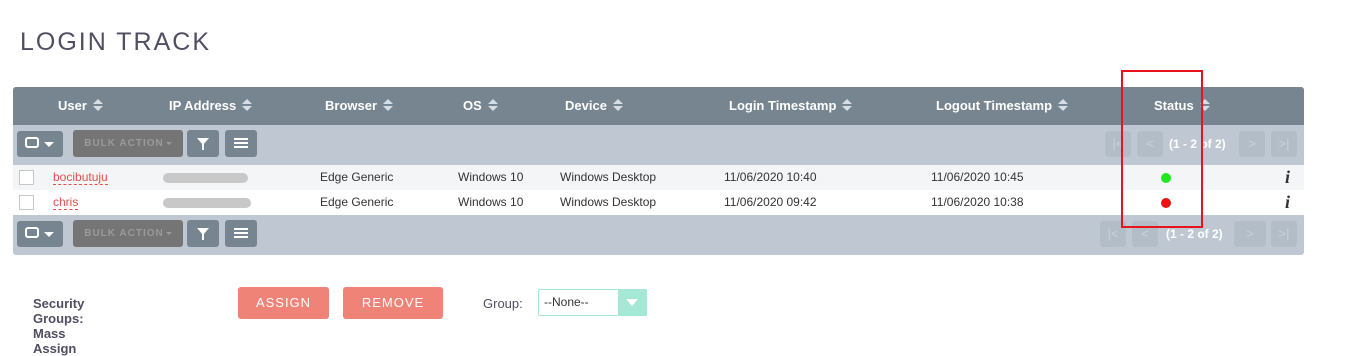 The width and height of the screenshot is (1347, 356). I want to click on user-link: bocibutuju, so click(80, 177).